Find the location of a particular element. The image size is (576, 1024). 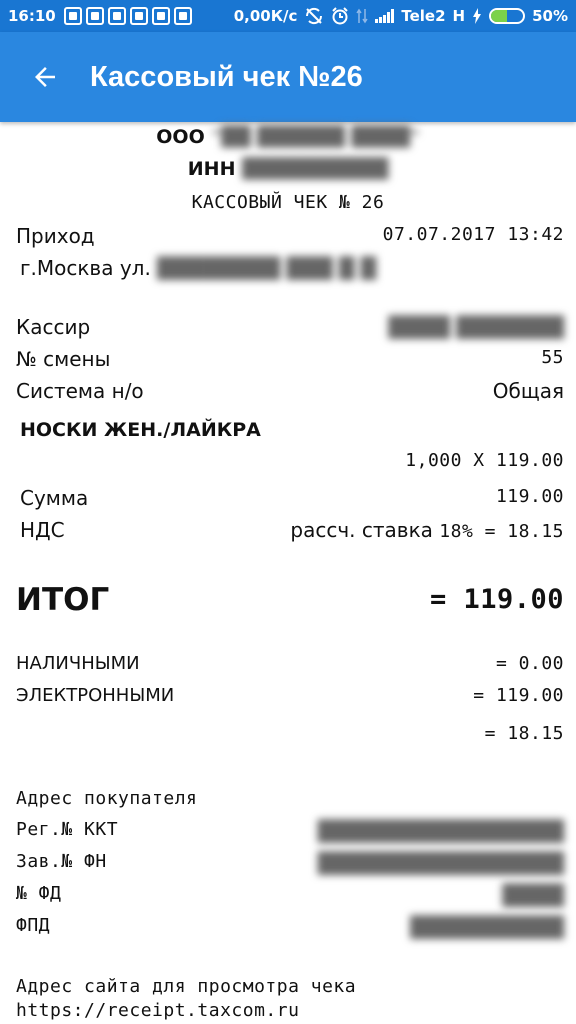

status-bar: 16:10 0,00К/с Tele2 H 50% is located at coordinates (288, 16).